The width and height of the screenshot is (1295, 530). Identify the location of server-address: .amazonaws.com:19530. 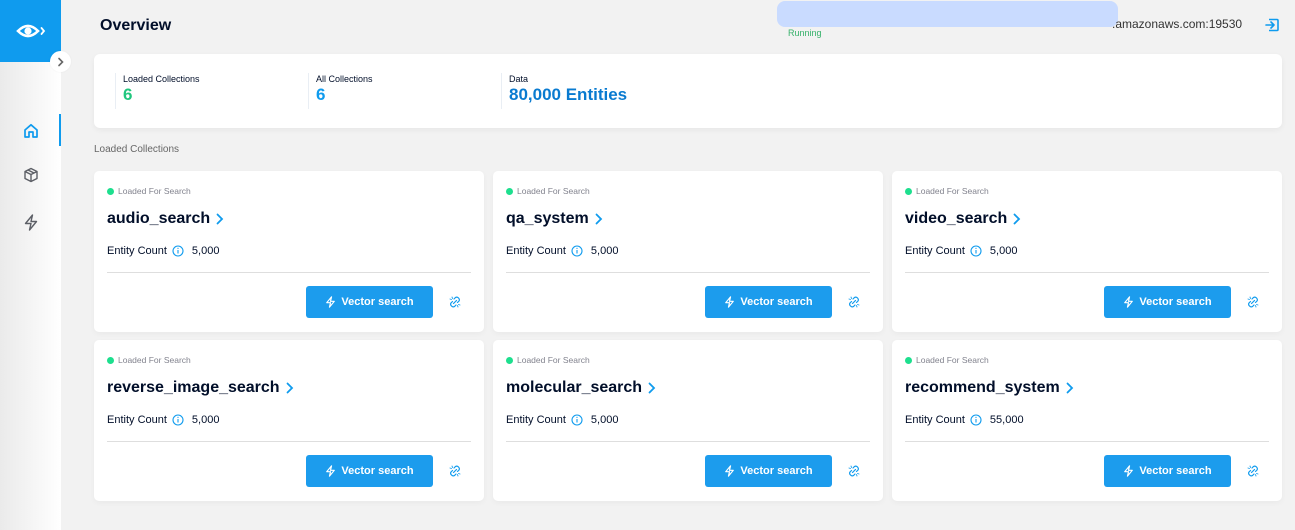
(1177, 24).